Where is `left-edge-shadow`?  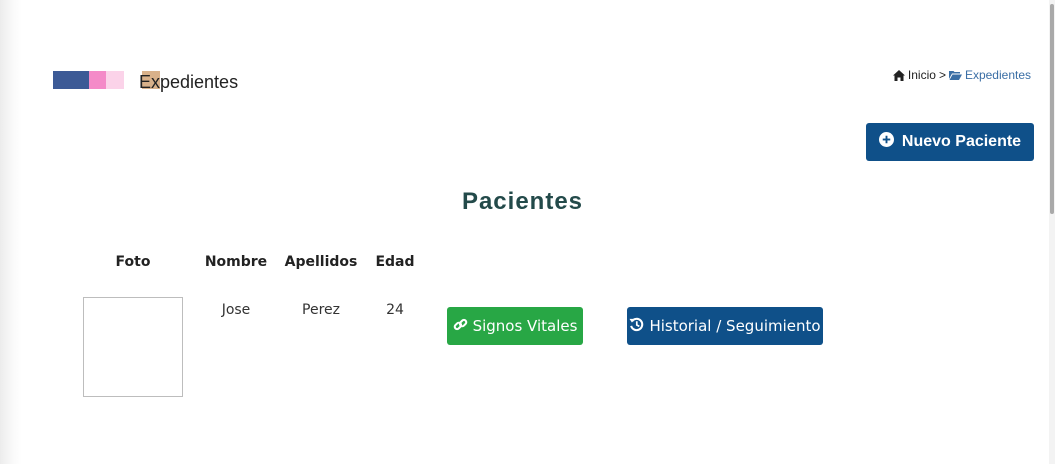
left-edge-shadow is located at coordinates (11, 232).